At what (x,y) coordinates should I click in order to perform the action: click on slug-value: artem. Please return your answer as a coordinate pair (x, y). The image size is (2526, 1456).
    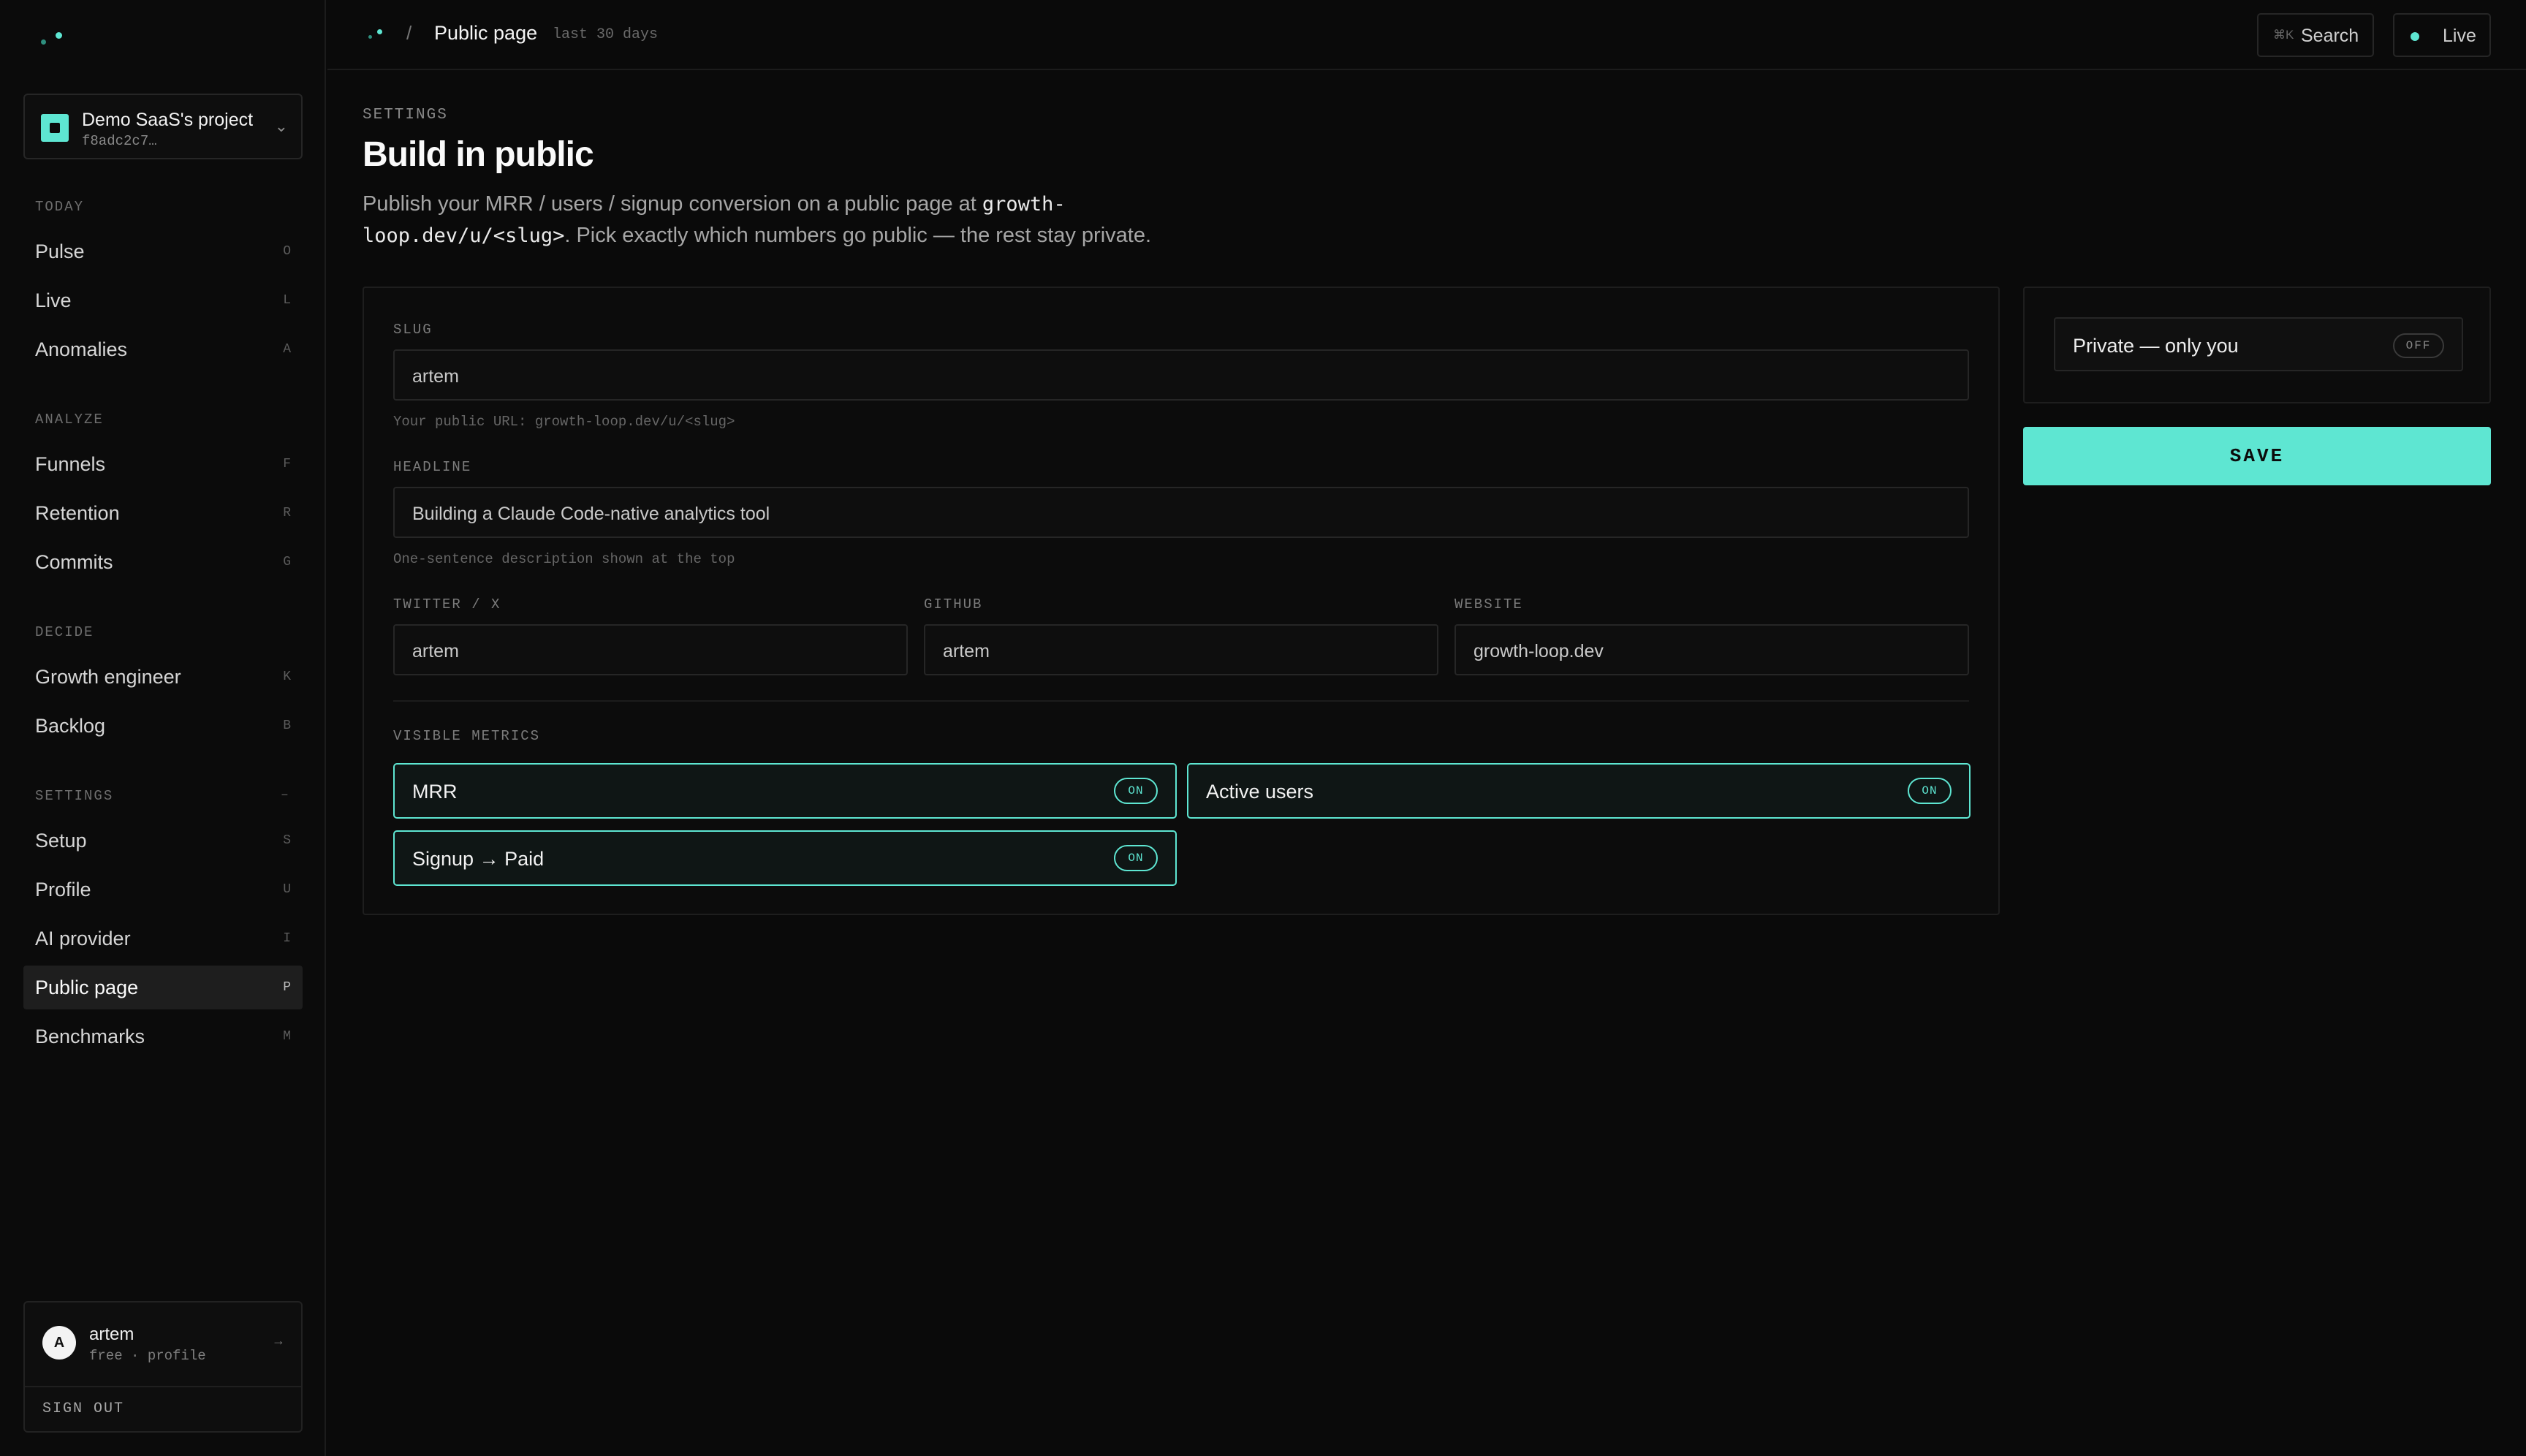
    Looking at the image, I should click on (435, 376).